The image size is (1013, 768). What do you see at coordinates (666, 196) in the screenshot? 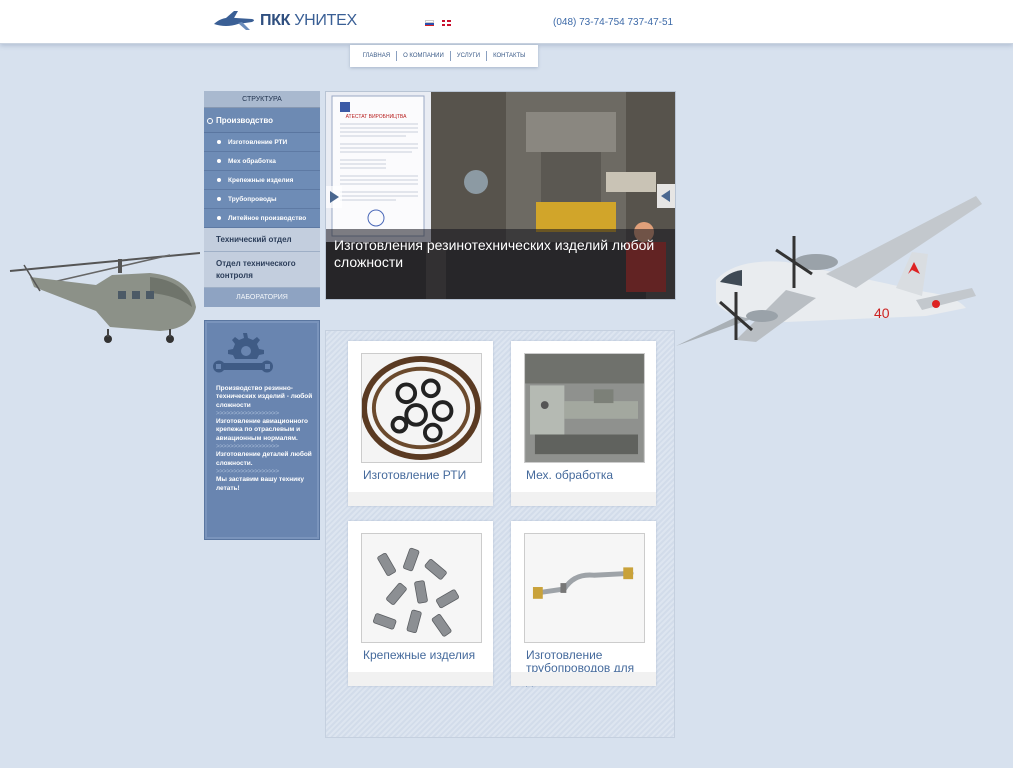
I see `slider-next-button` at bounding box center [666, 196].